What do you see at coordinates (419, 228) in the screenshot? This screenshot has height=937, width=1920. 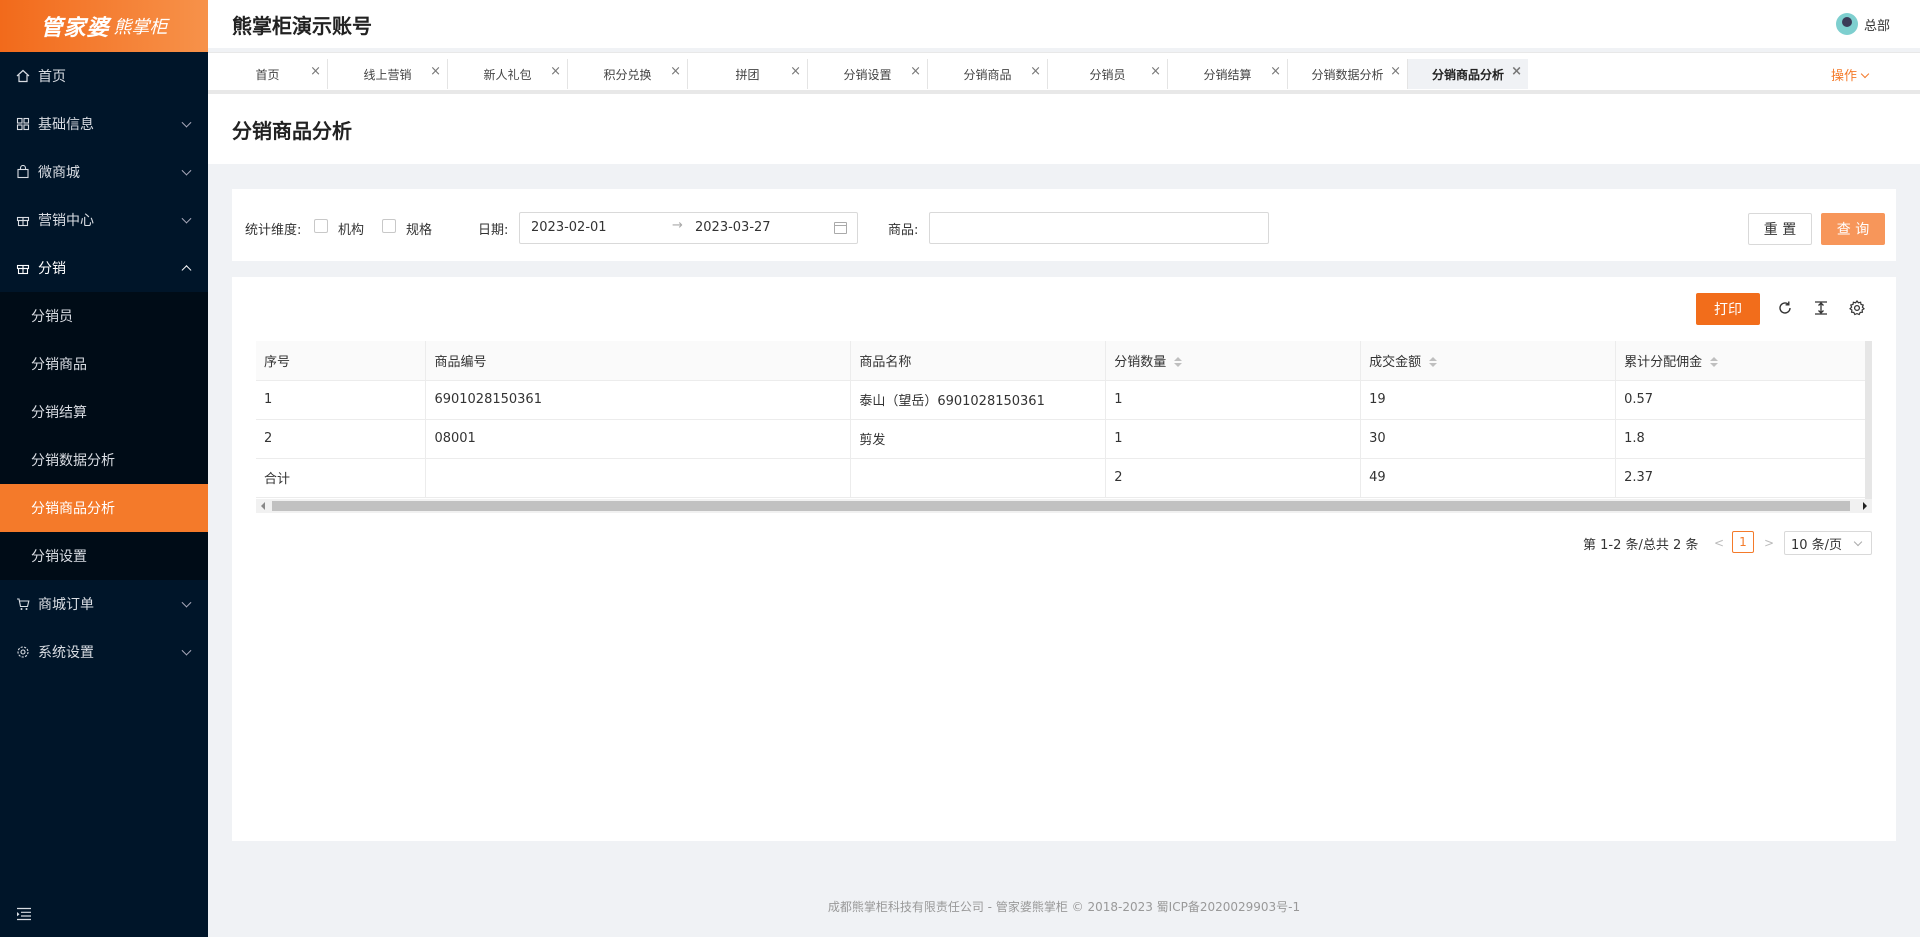 I see `spec-checkbox-label: 规格` at bounding box center [419, 228].